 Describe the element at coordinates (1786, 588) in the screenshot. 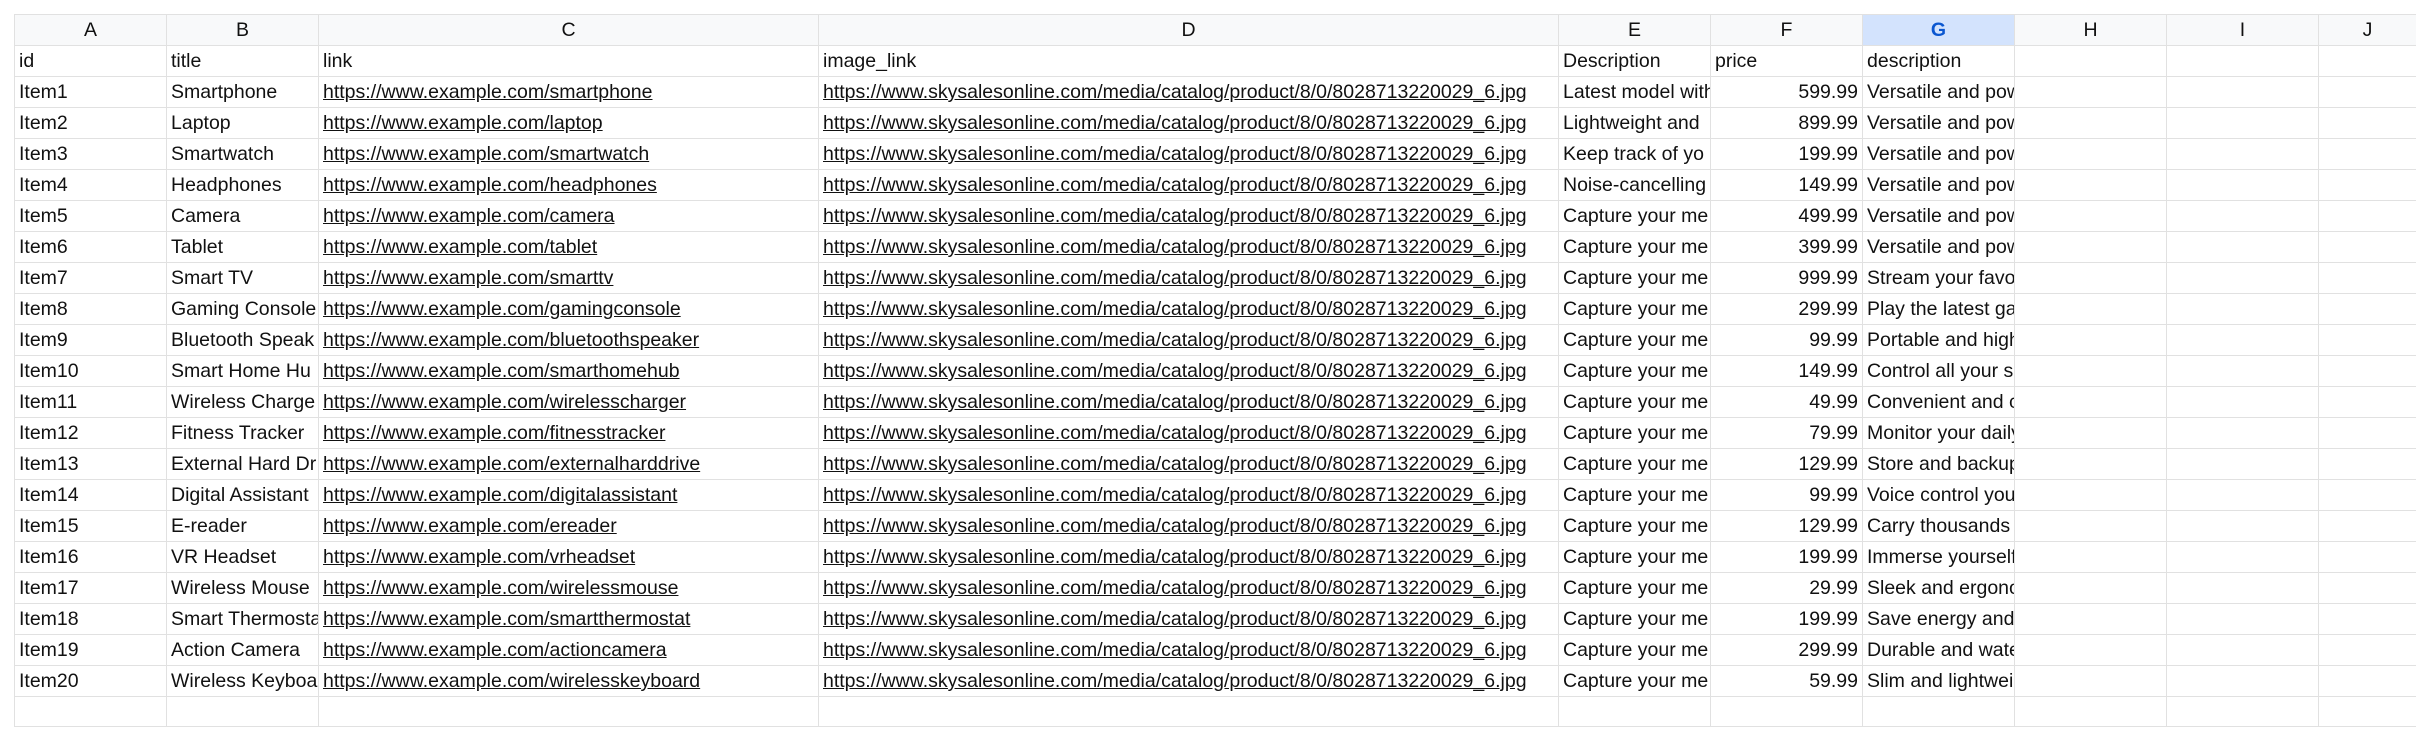

I see `cell-price: 29.99` at that location.